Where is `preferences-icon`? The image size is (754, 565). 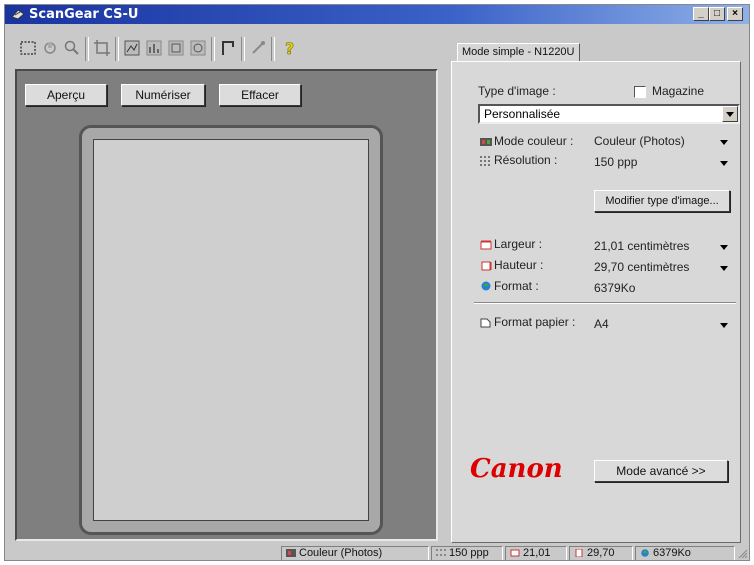 preferences-icon is located at coordinates (228, 48).